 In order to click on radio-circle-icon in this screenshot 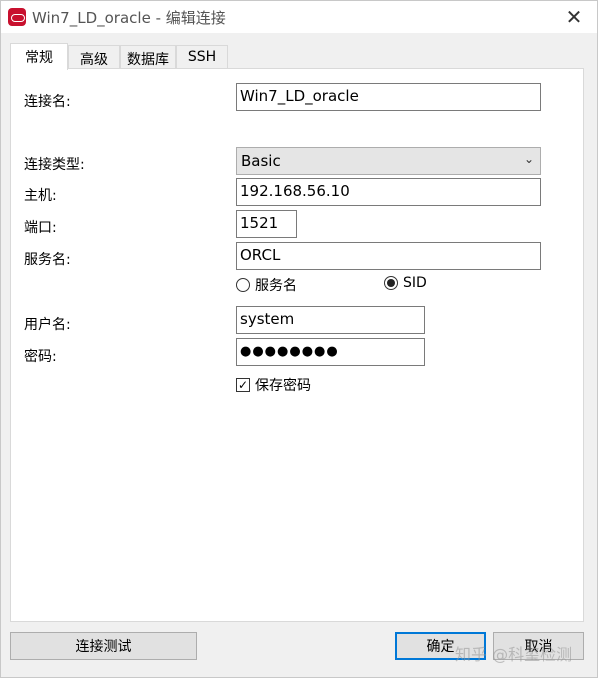, I will do `click(243, 285)`.